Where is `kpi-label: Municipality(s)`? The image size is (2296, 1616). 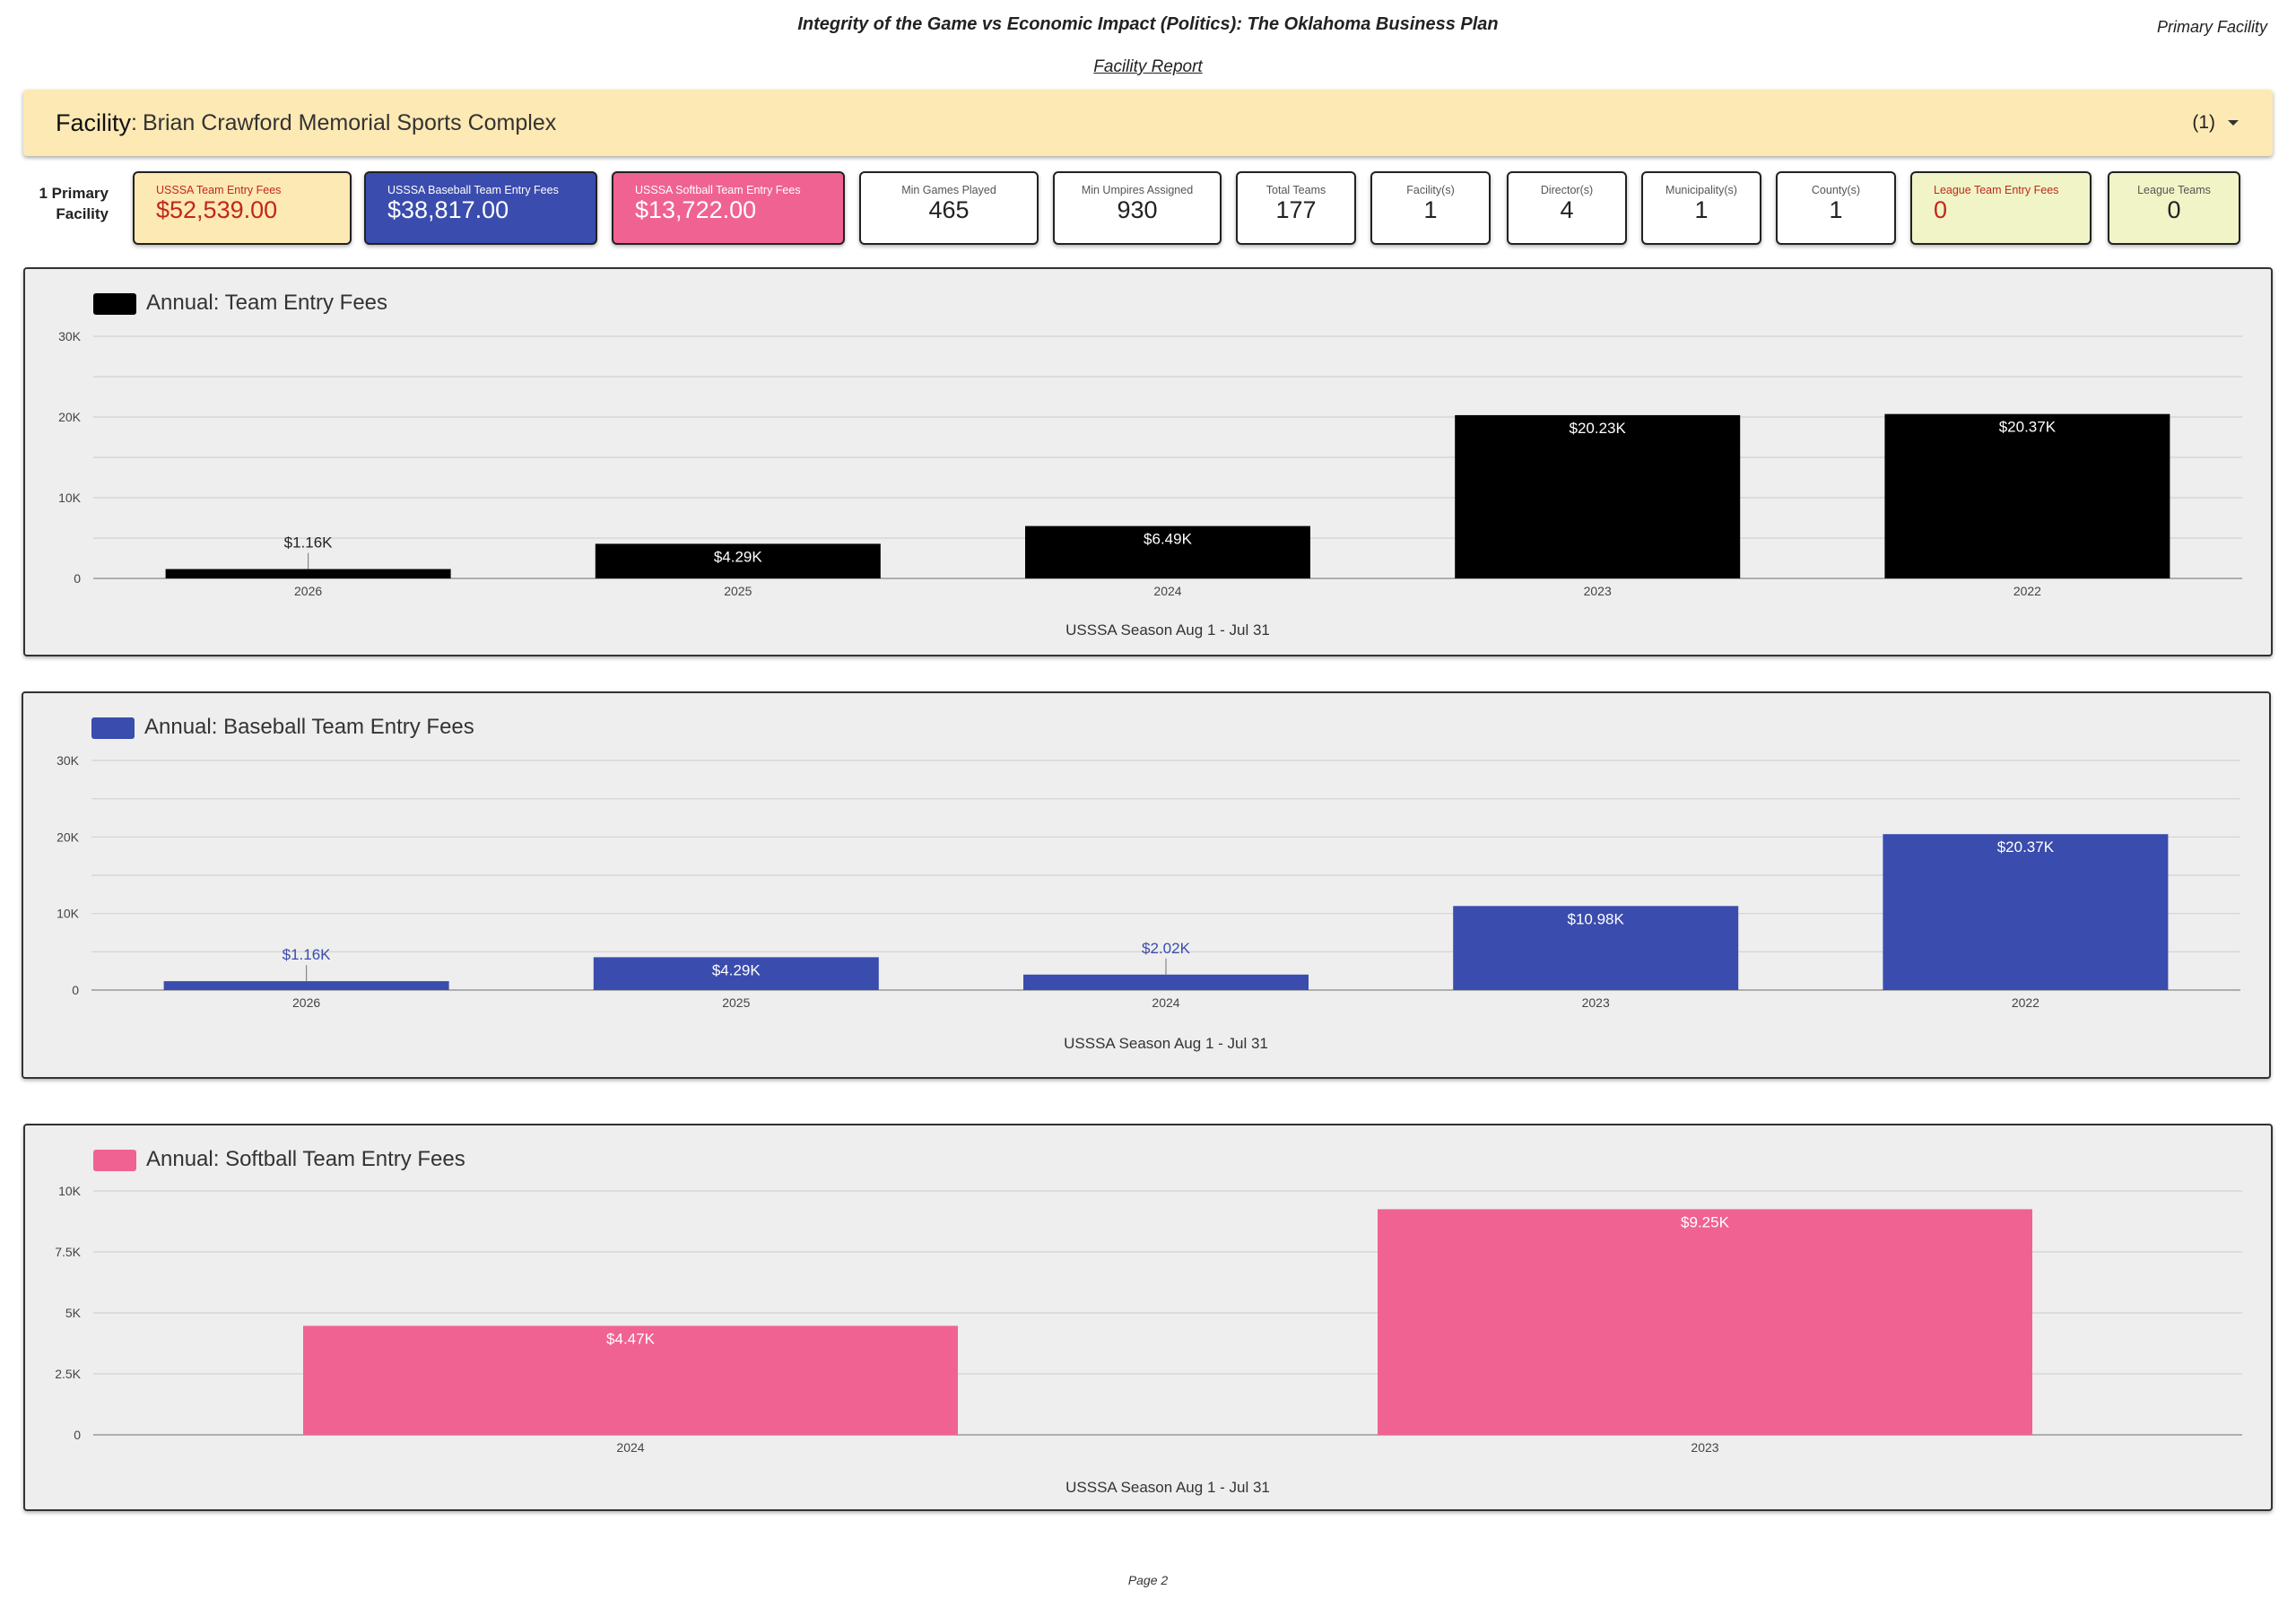
kpi-label: Municipality(s) is located at coordinates (1701, 190).